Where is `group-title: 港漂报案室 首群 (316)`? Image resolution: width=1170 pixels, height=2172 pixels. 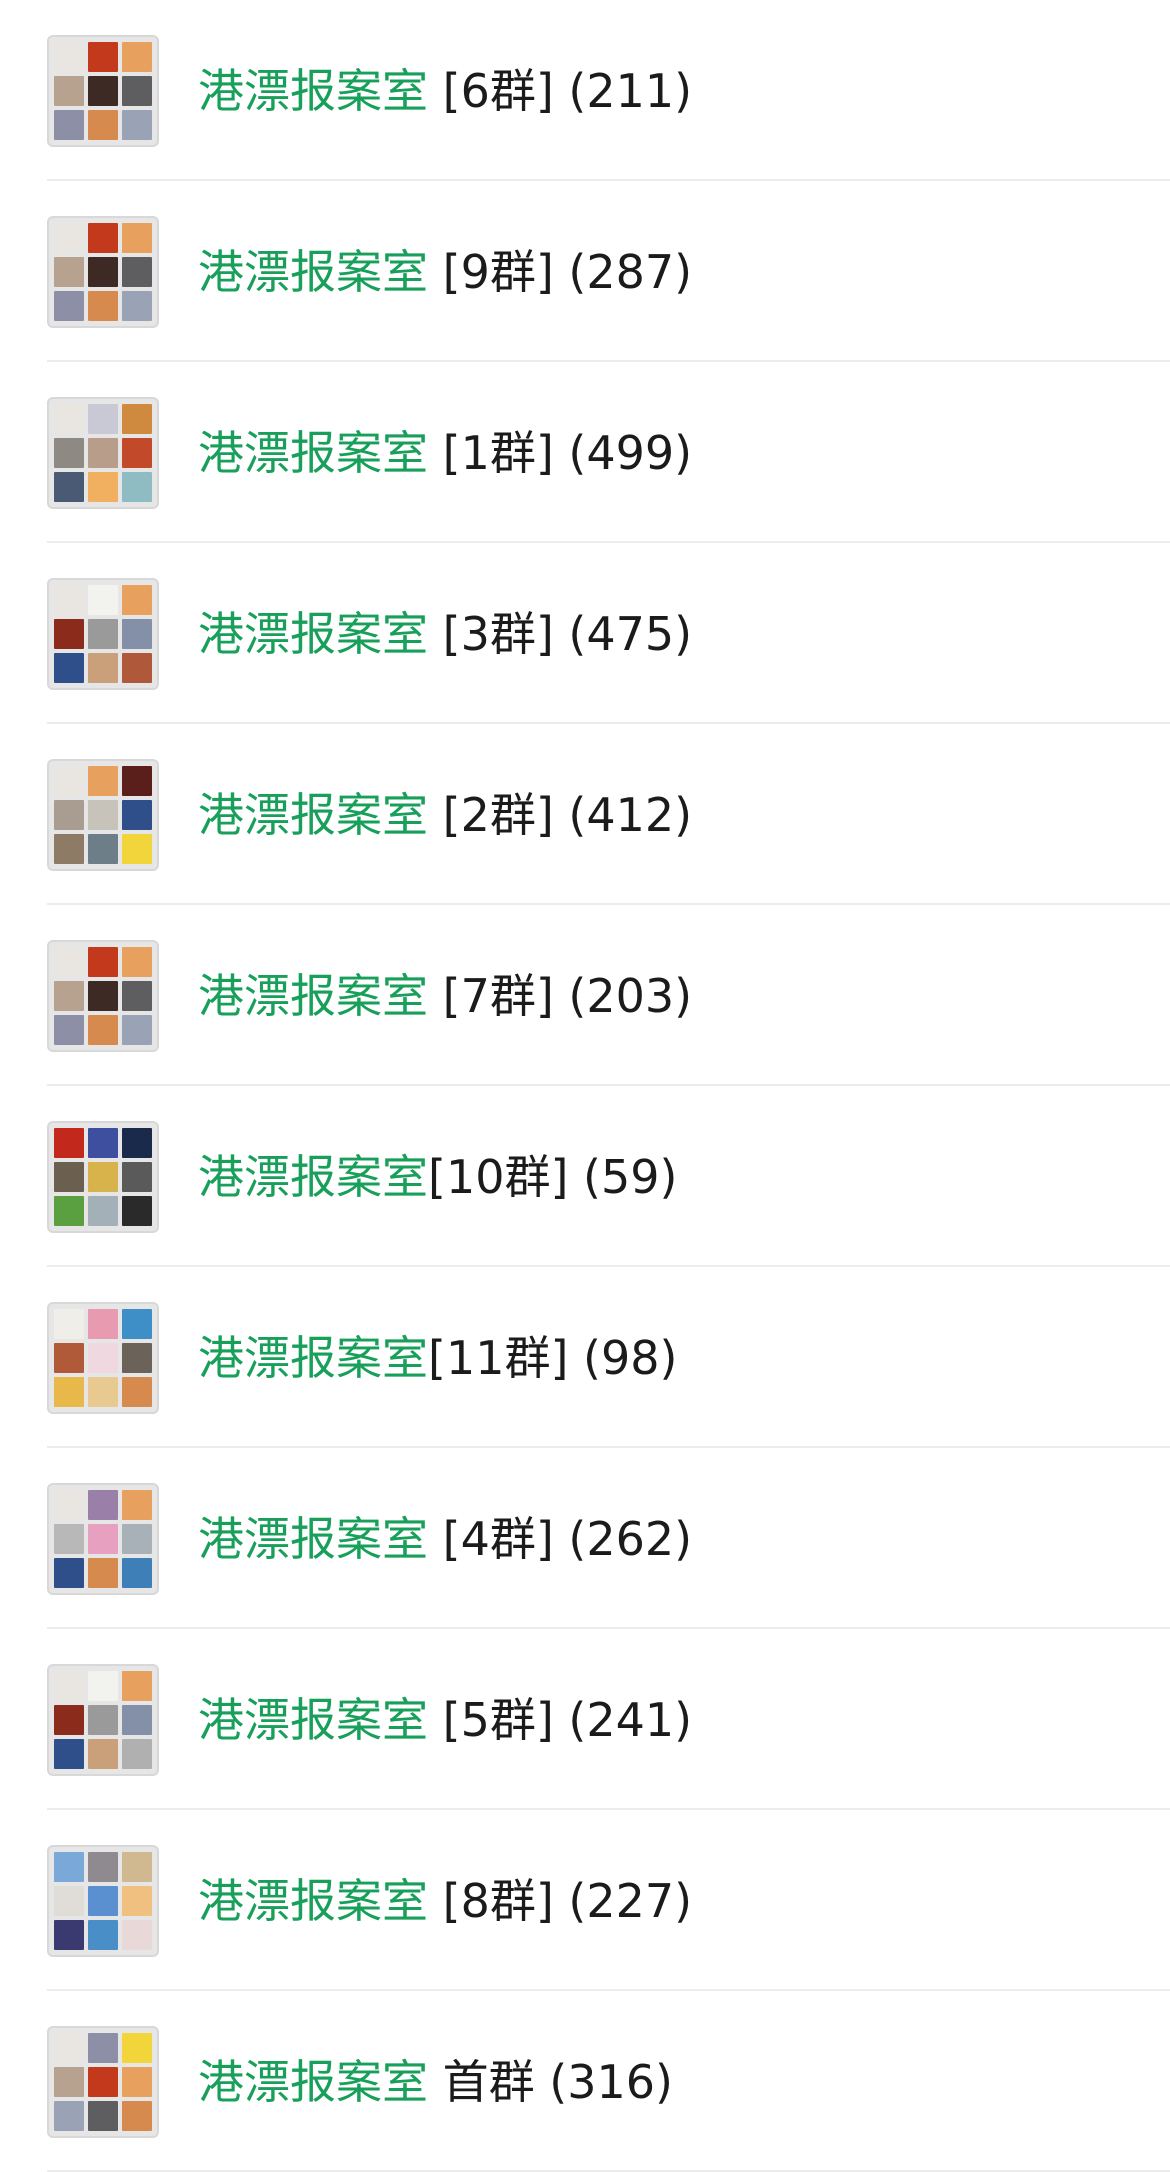
group-title: 港漂报案室 首群 (316) is located at coordinates (435, 2082).